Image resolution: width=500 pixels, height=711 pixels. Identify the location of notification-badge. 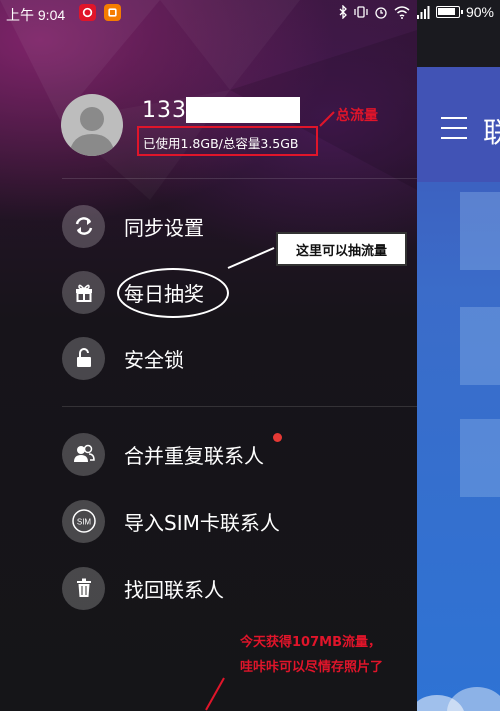
(277, 437).